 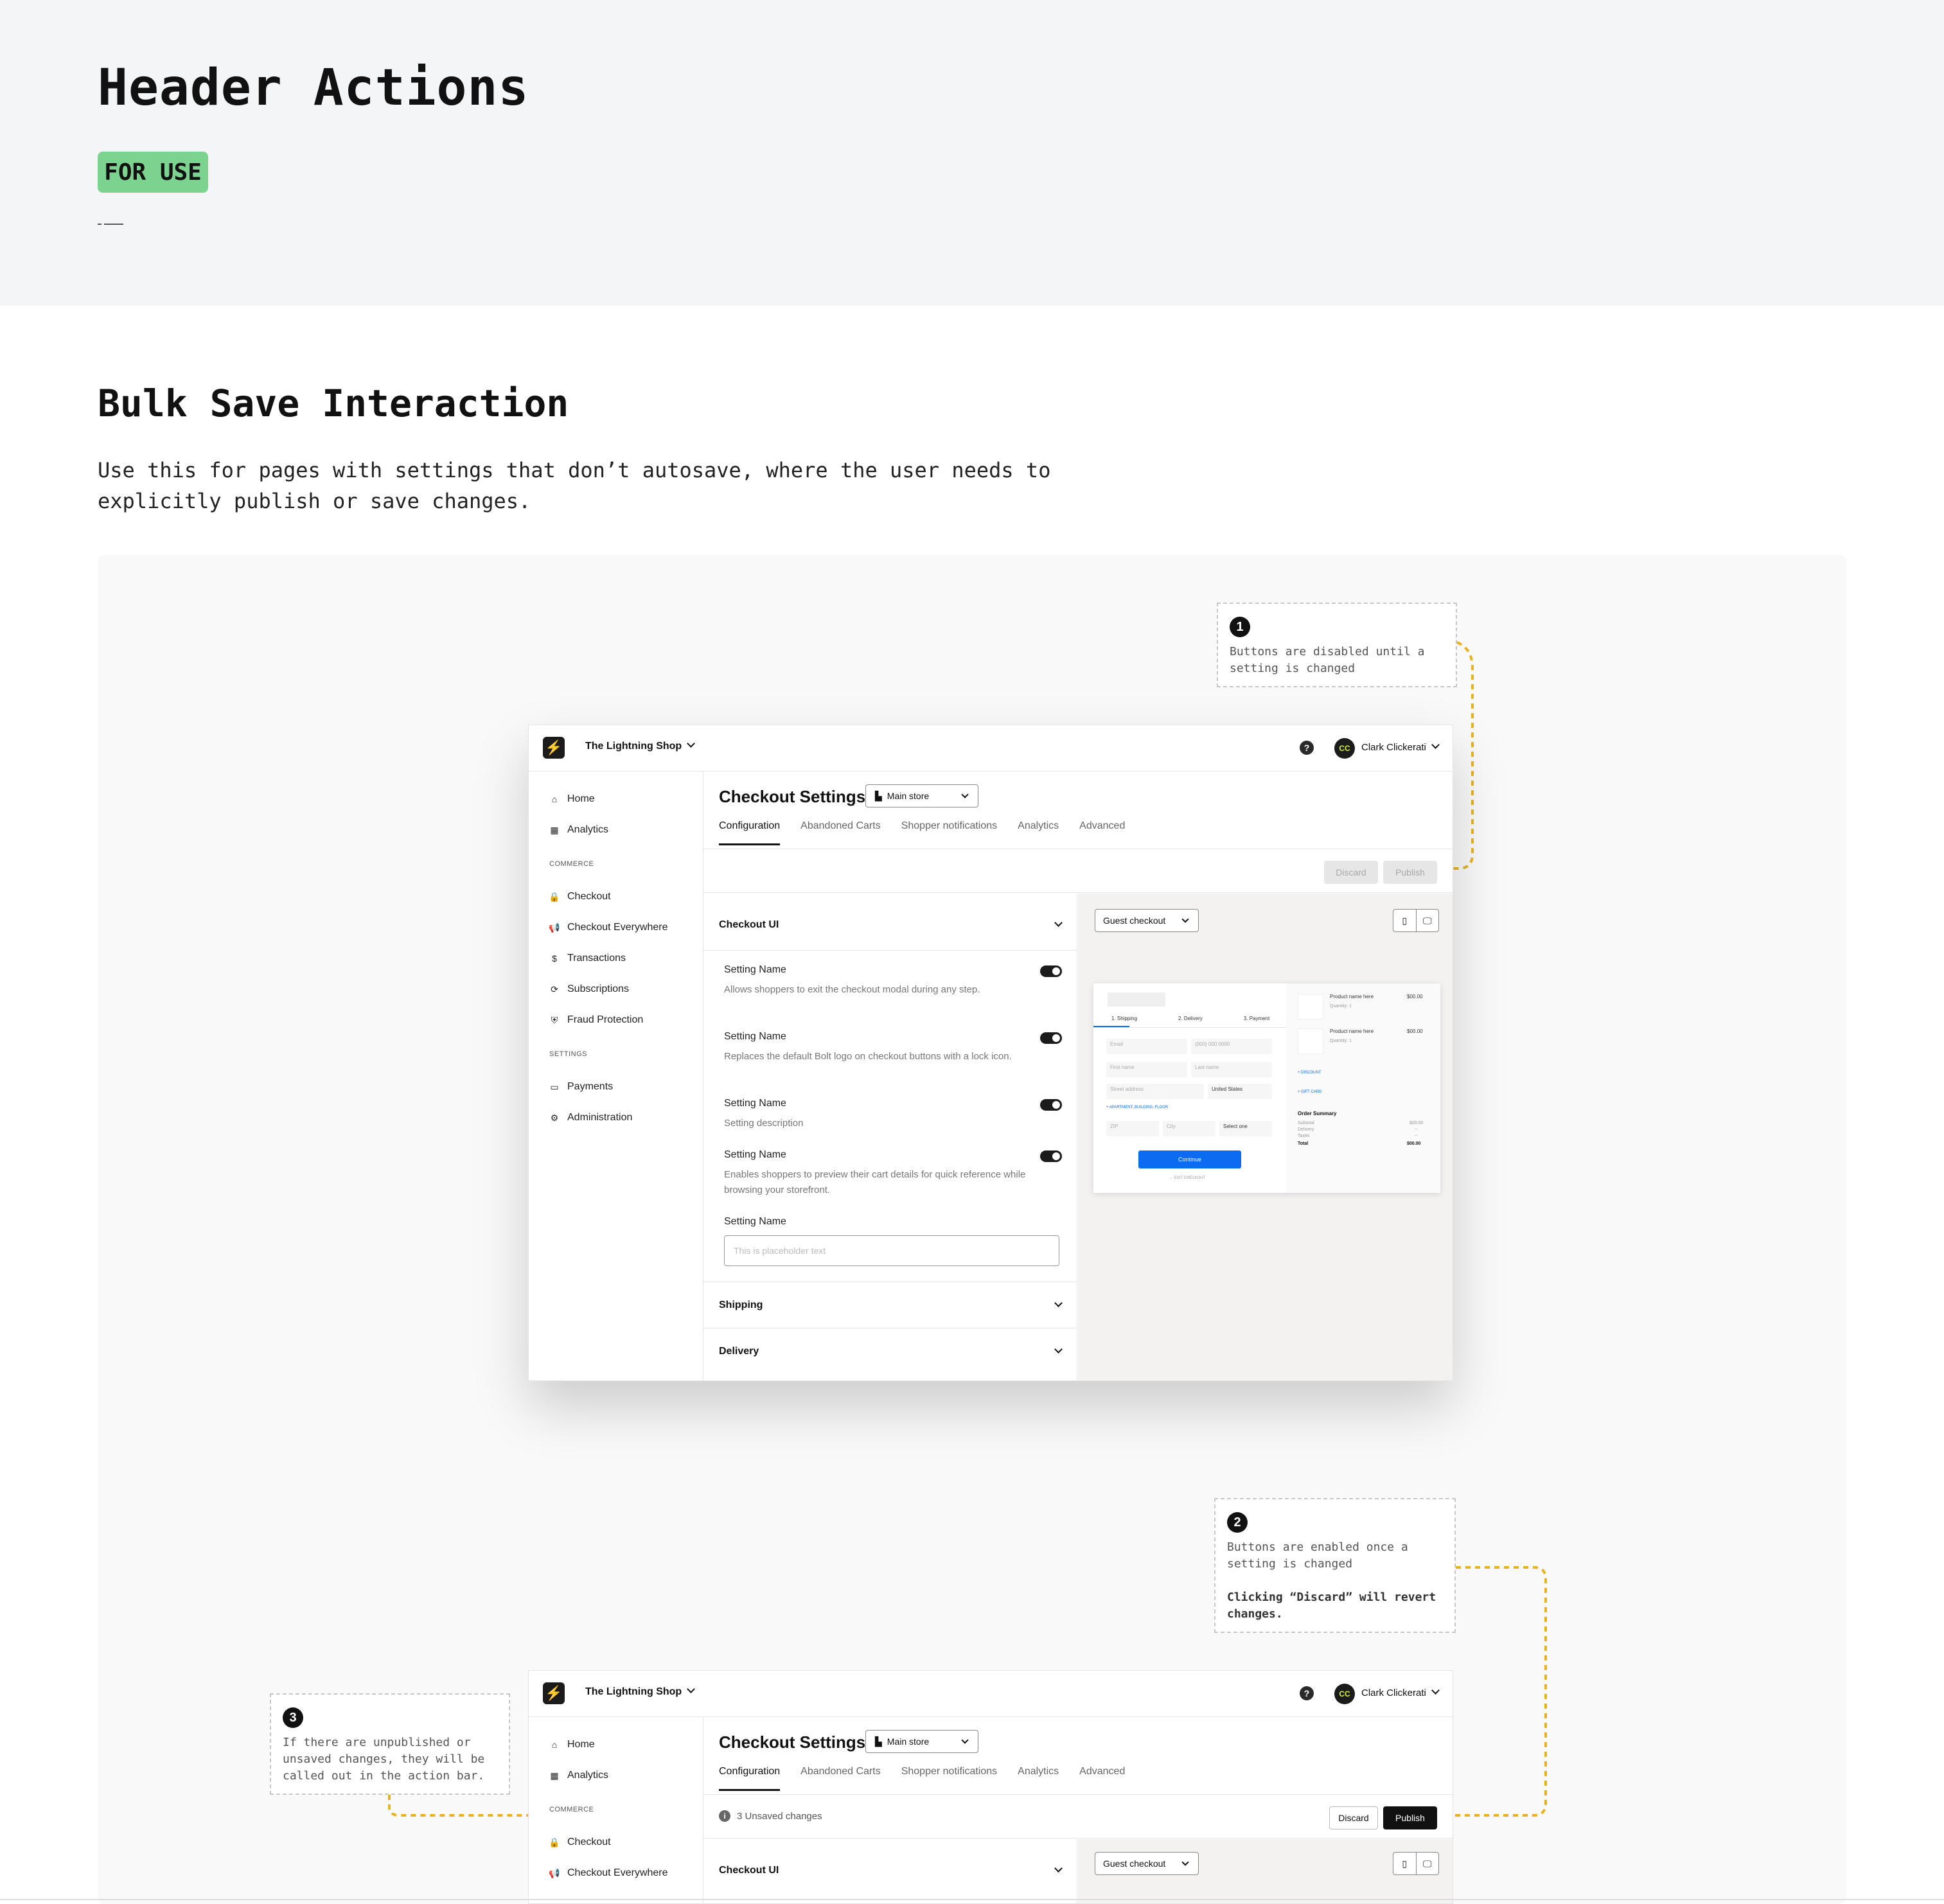 What do you see at coordinates (606, 1019) in the screenshot?
I see `sidebar-item-label: Fraud Protection` at bounding box center [606, 1019].